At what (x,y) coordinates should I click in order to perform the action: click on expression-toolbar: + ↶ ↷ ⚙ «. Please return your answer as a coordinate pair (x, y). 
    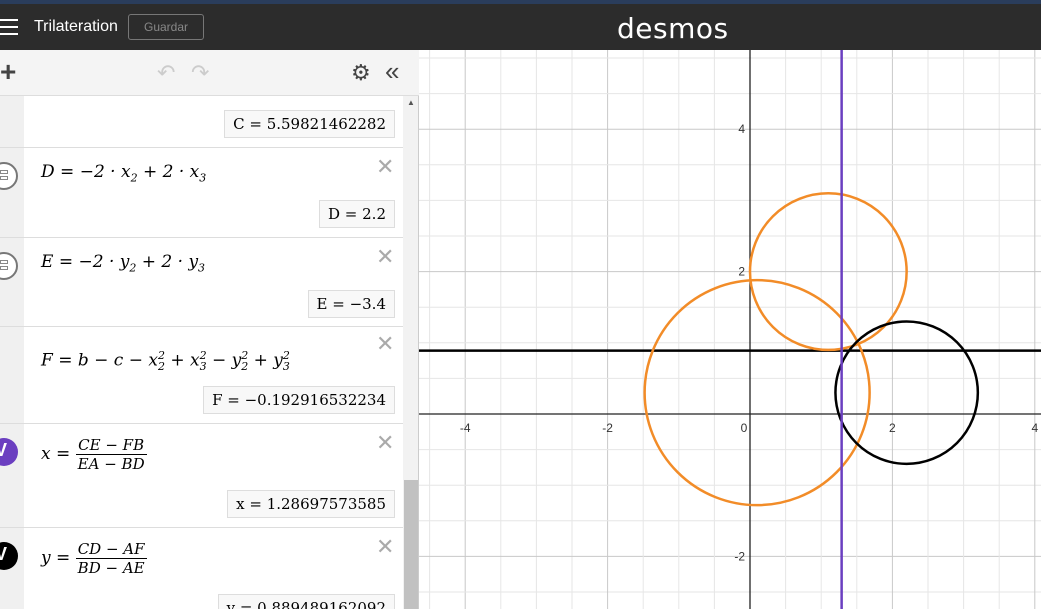
    Looking at the image, I should click on (209, 73).